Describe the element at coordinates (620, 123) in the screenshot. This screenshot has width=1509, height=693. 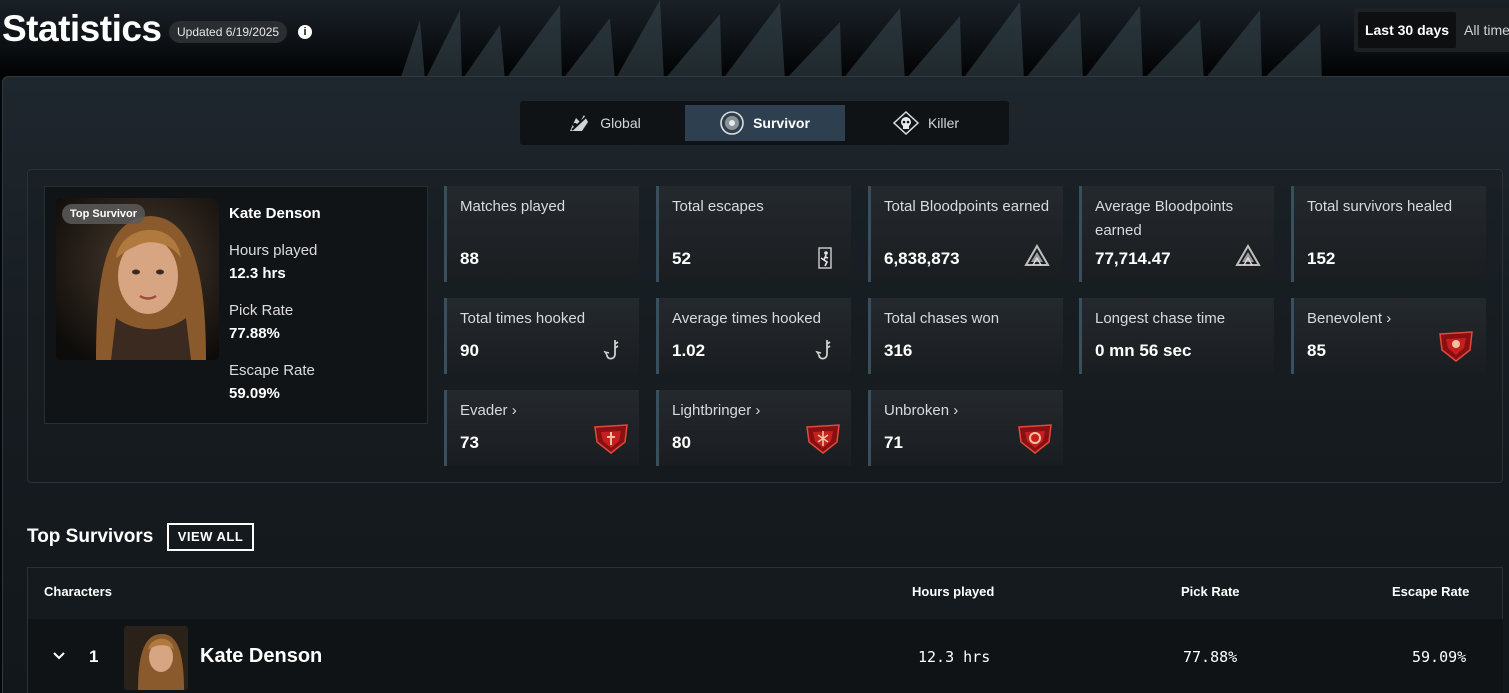
I see `tab-global-label: Global` at that location.